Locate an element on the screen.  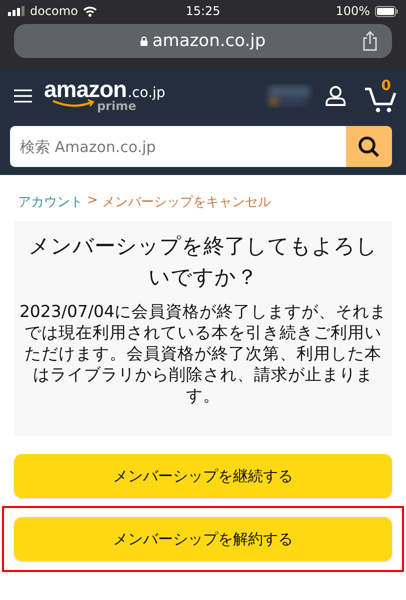
search-icon is located at coordinates (369, 147).